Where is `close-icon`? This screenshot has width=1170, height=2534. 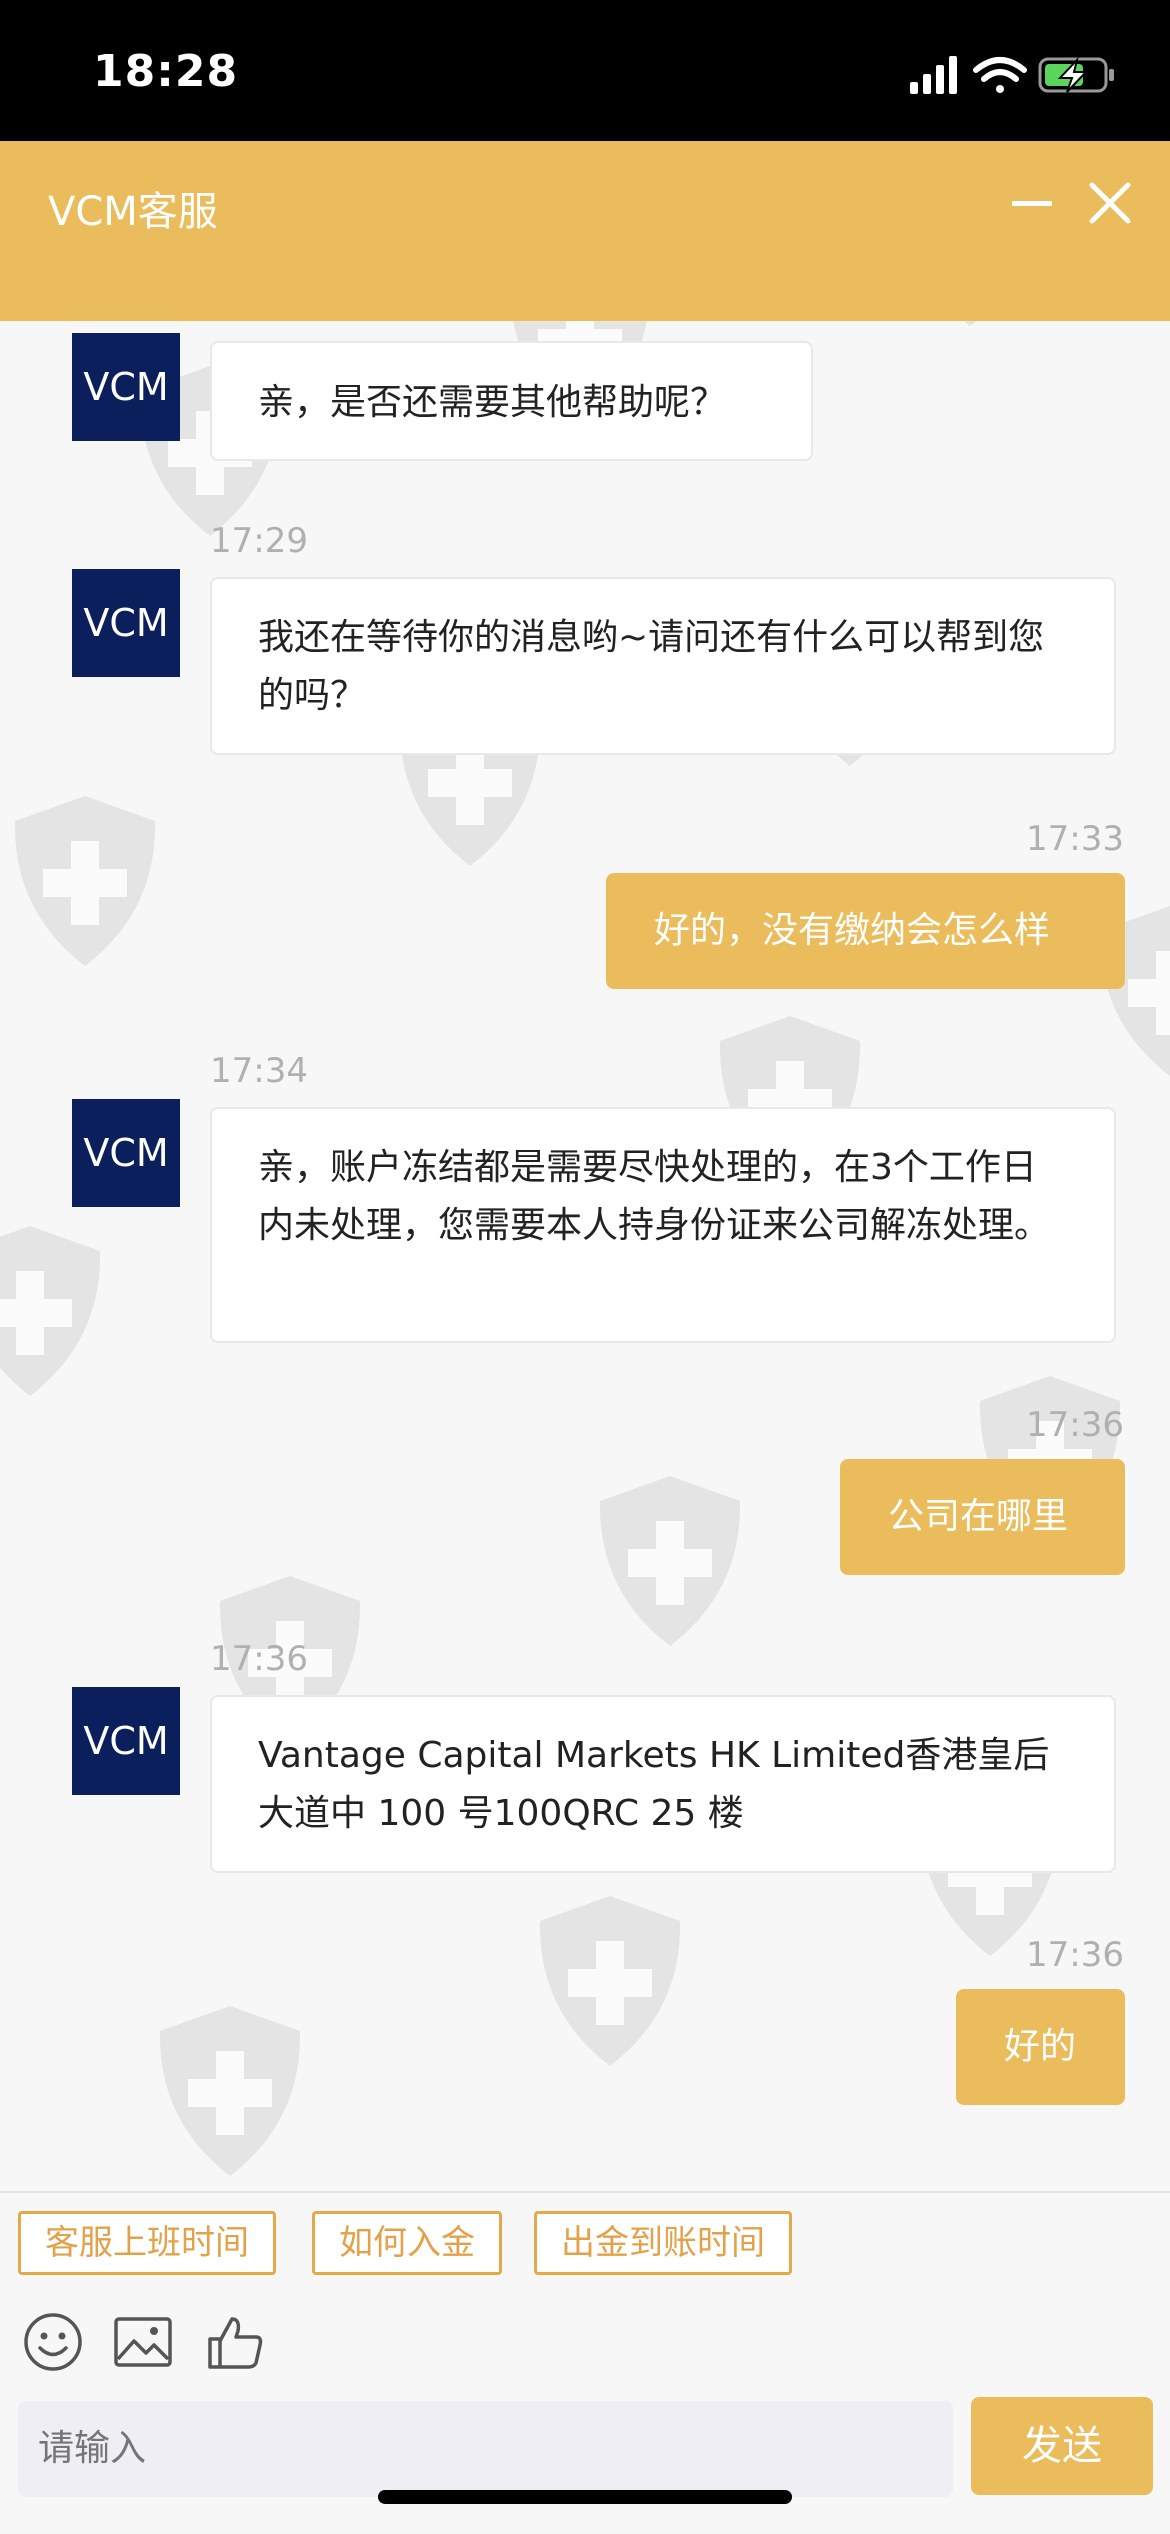
close-icon is located at coordinates (1110, 203).